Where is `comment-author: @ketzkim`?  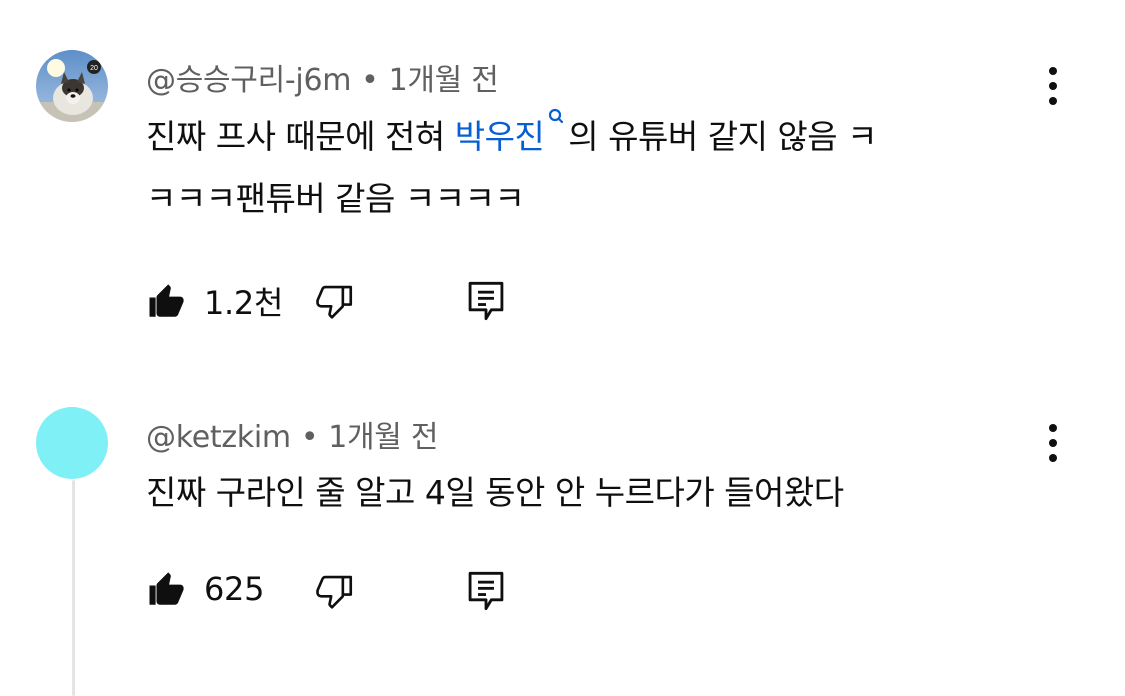 comment-author: @ketzkim is located at coordinates (218, 437).